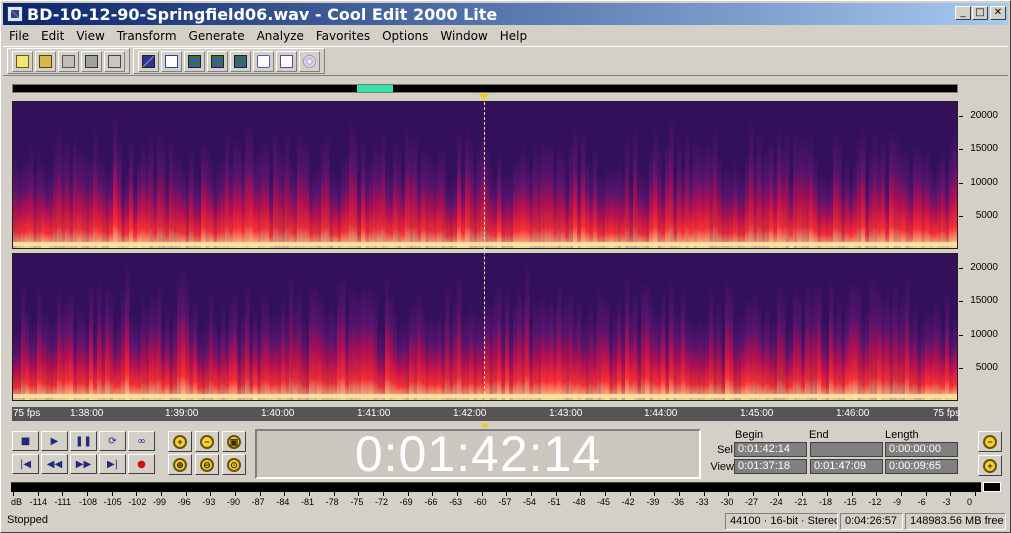  I want to click on close-button: ✕, so click(998, 13).